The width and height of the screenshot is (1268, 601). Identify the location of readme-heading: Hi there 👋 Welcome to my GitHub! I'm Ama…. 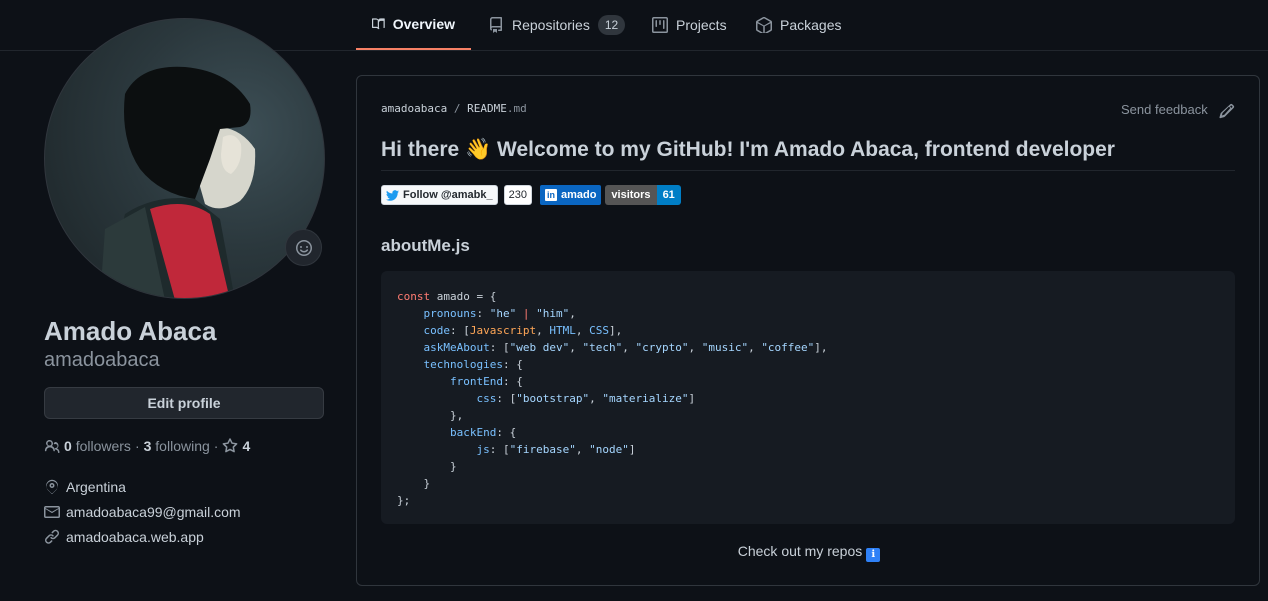
(808, 154).